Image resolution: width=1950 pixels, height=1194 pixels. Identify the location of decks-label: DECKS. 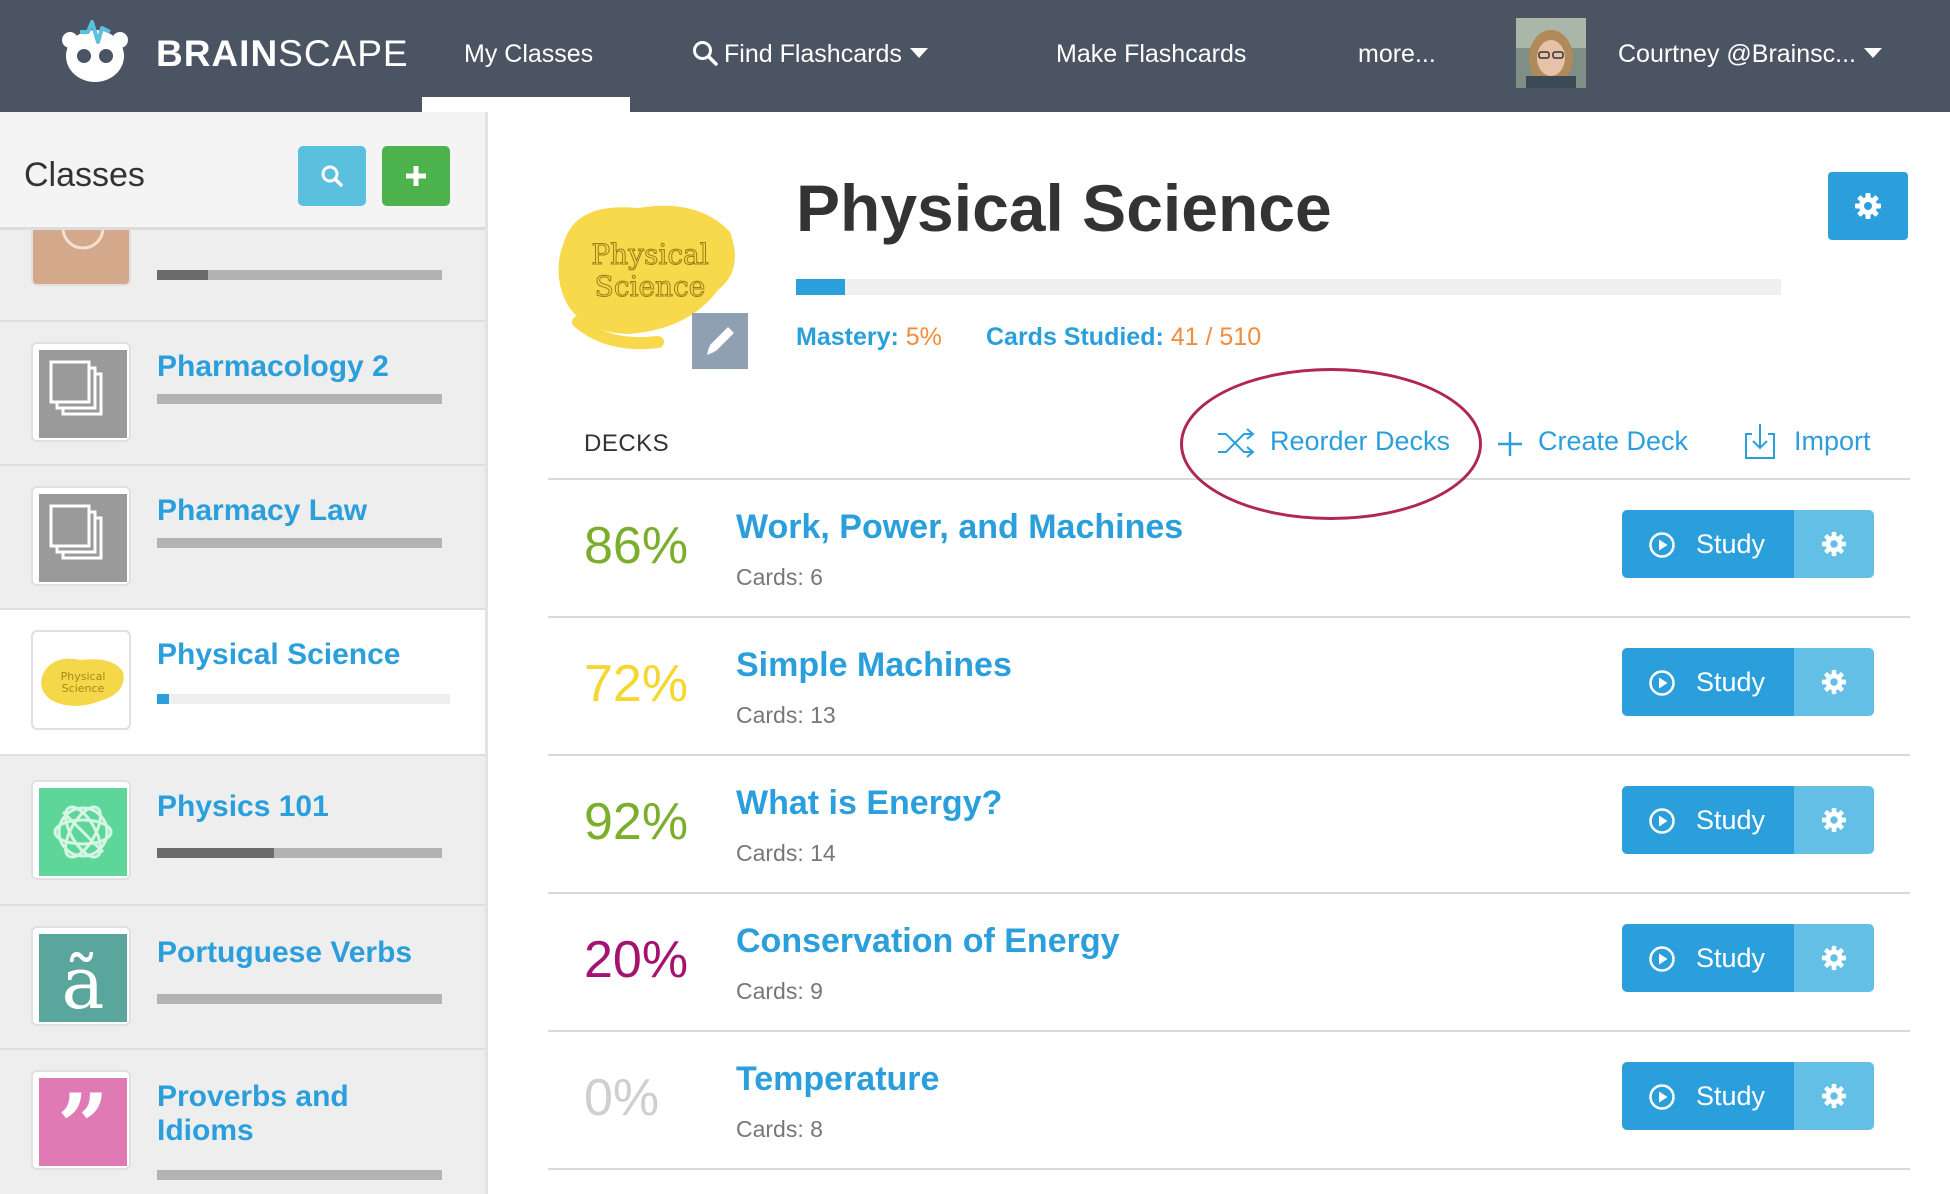
(627, 443).